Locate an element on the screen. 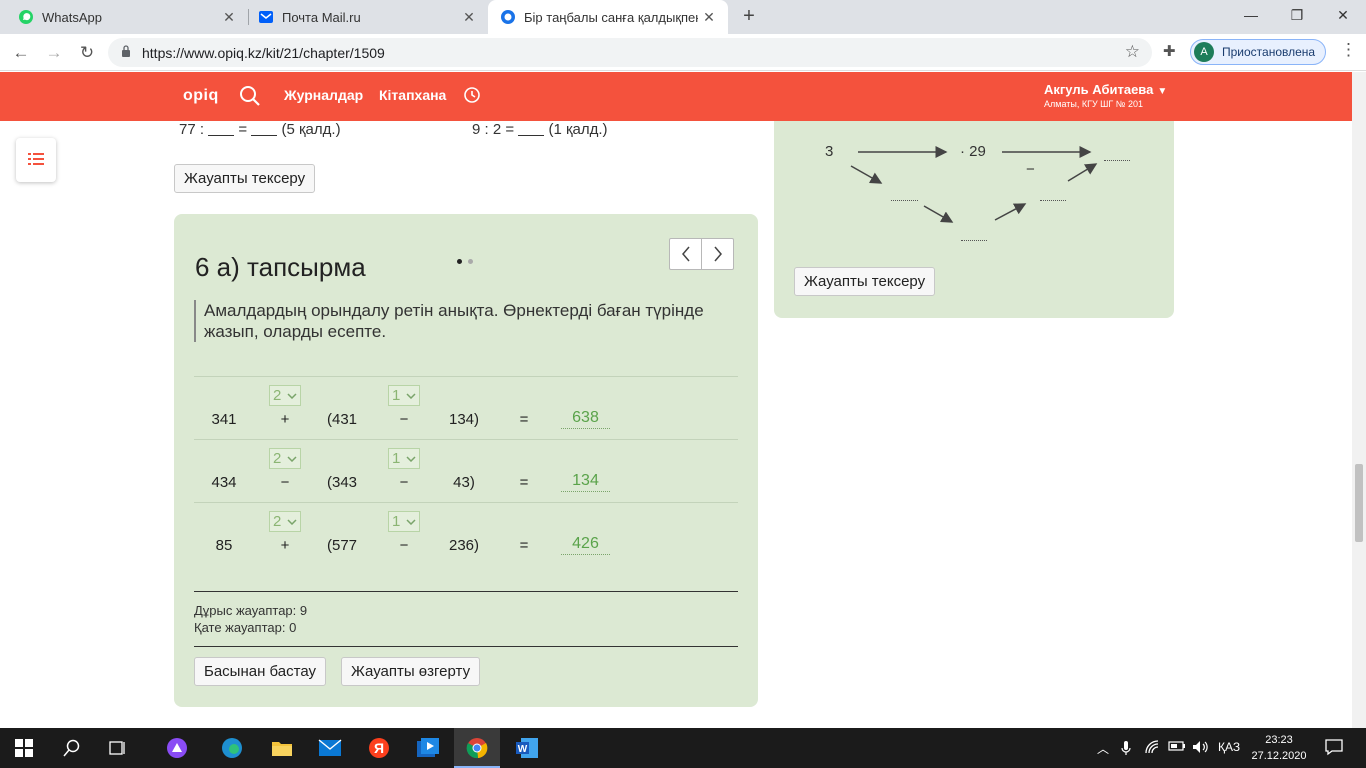 This screenshot has height=768, width=1366. answer-input: 638 is located at coordinates (585, 419).